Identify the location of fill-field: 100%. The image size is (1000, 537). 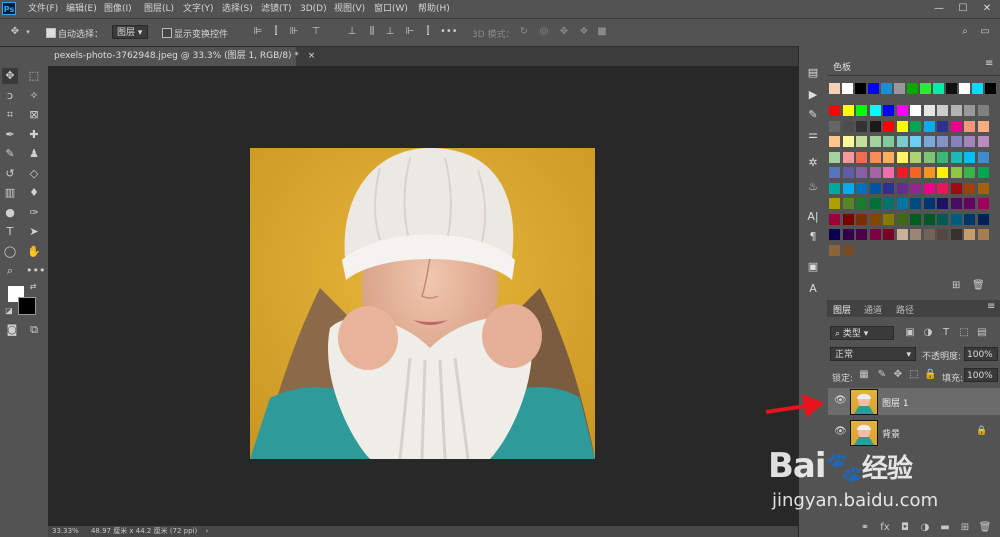
(981, 375).